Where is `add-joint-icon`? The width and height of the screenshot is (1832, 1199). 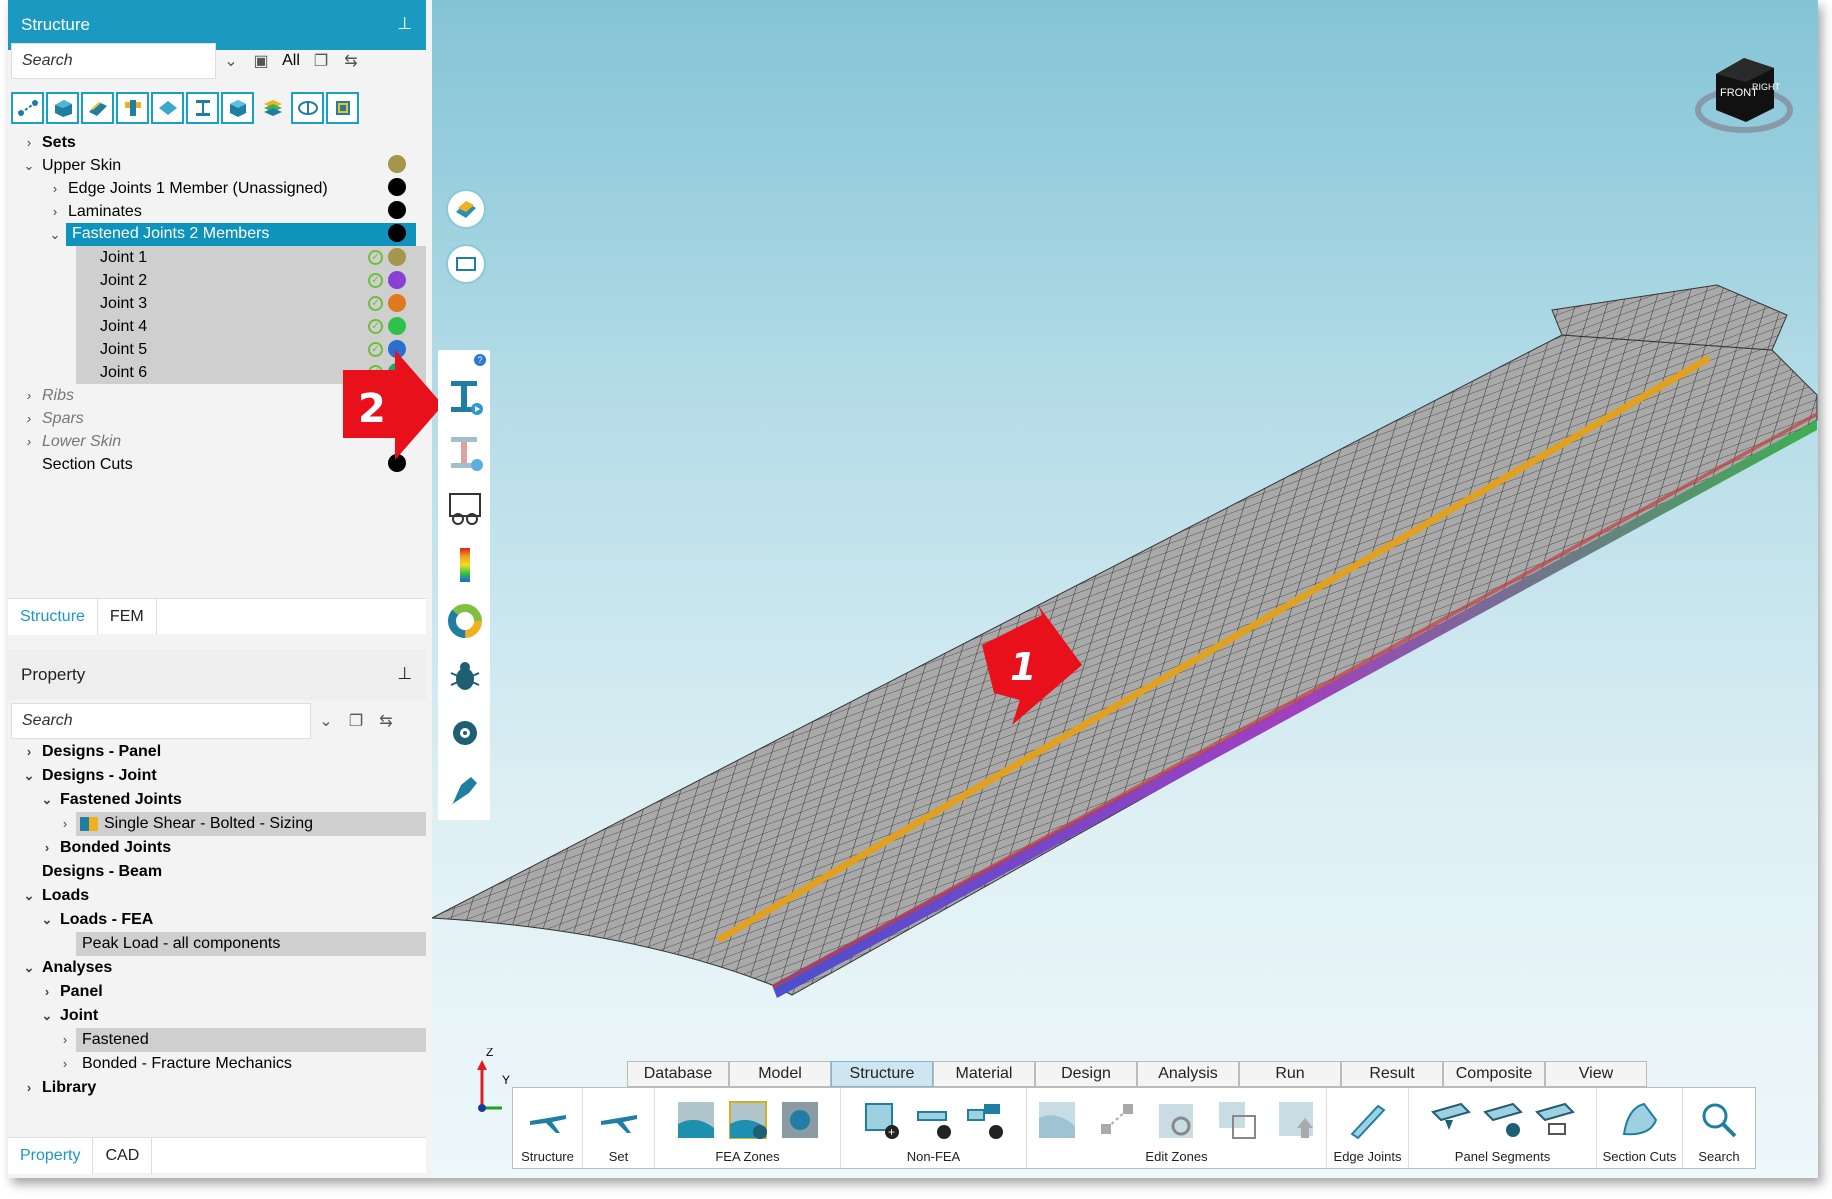 add-joint-icon is located at coordinates (986, 1120).